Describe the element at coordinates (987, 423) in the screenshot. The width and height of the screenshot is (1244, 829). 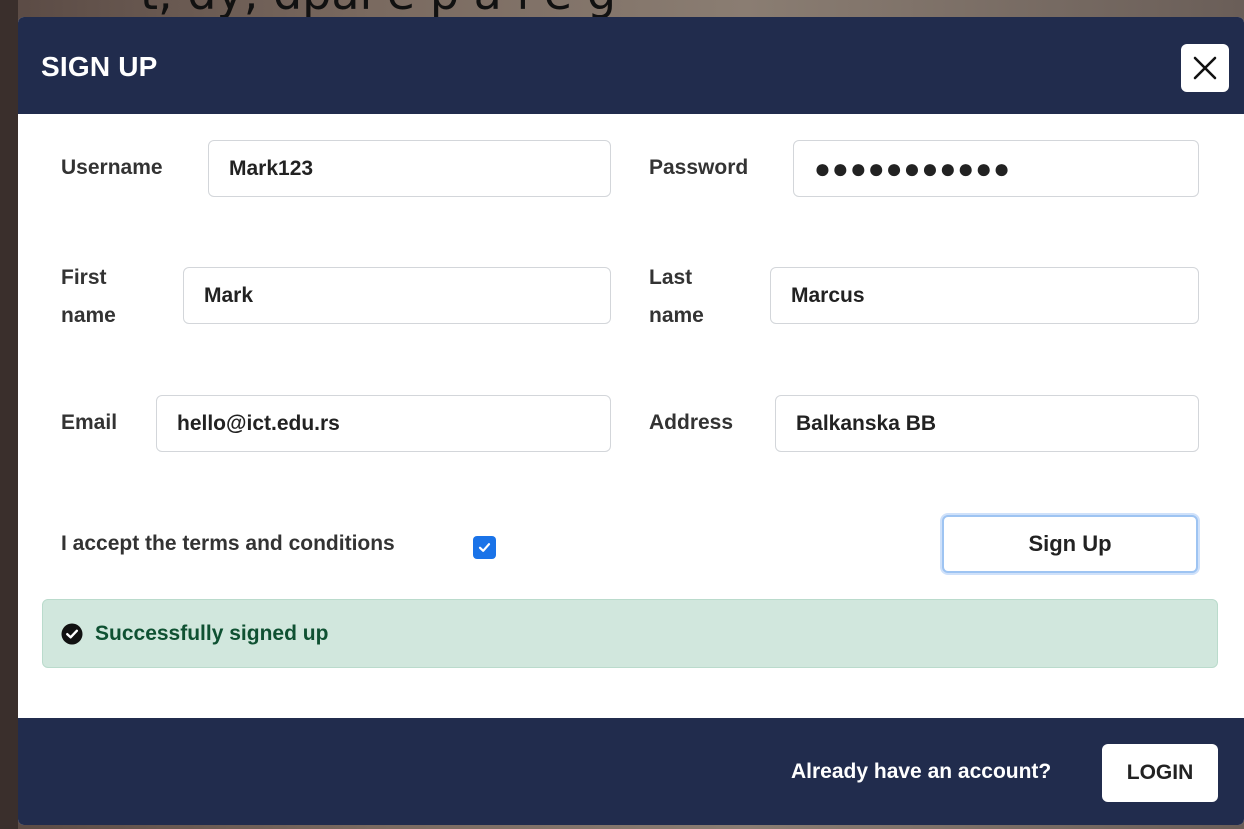
I see `address-input` at that location.